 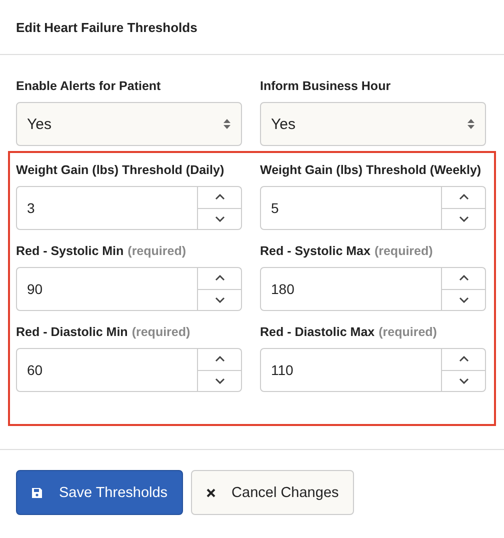 What do you see at coordinates (351, 289) in the screenshot?
I see `number-field: 180` at bounding box center [351, 289].